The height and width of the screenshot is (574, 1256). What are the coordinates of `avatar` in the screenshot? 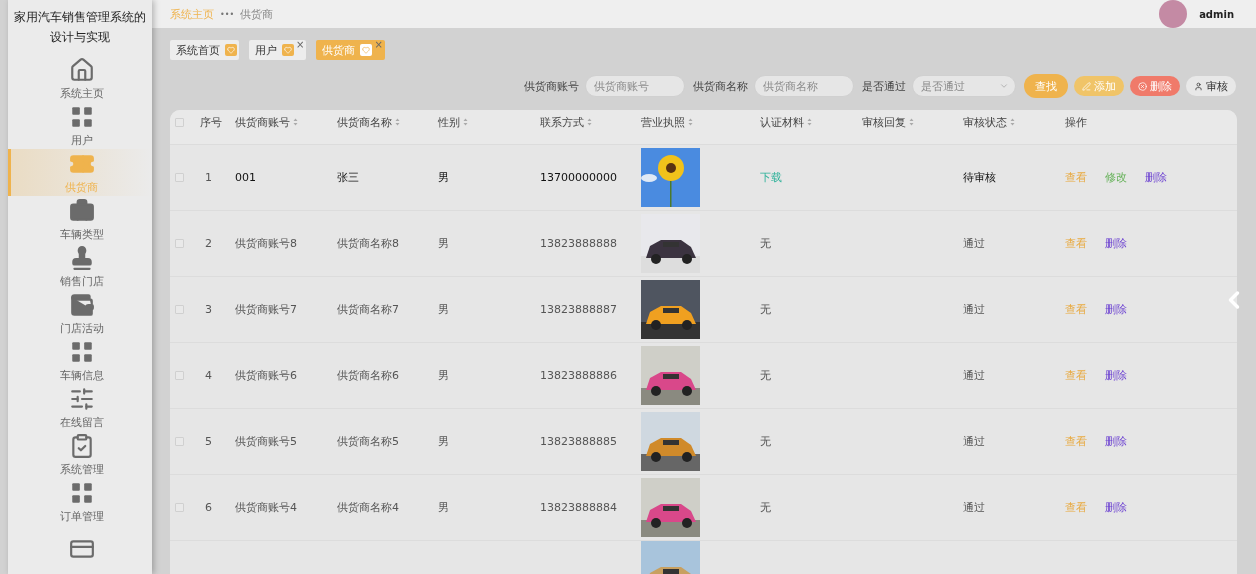 It's located at (1173, 14).